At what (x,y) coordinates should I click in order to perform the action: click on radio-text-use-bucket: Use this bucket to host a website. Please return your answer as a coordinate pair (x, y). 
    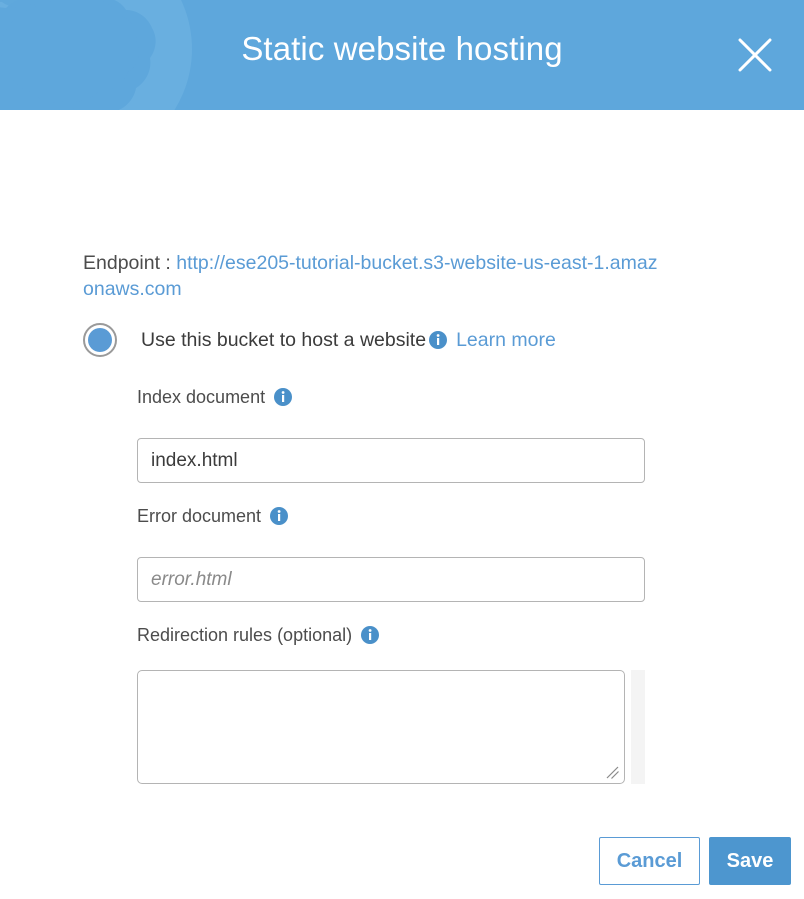
    Looking at the image, I should click on (284, 339).